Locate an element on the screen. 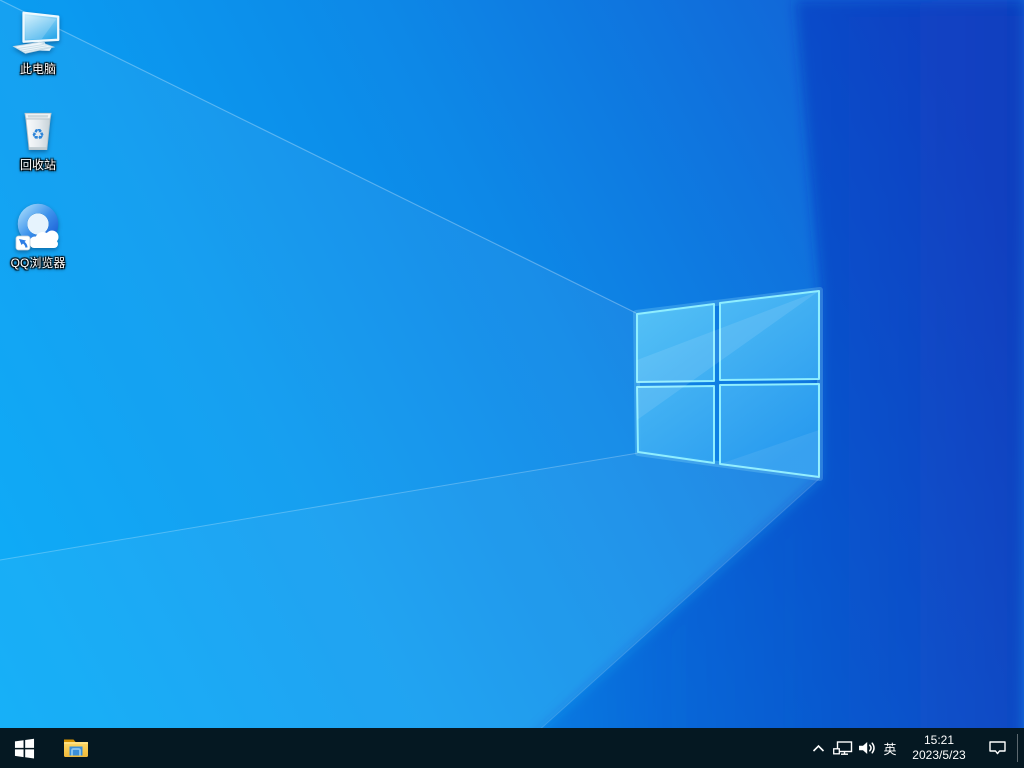 The width and height of the screenshot is (1024, 768). start-button is located at coordinates (24, 748).